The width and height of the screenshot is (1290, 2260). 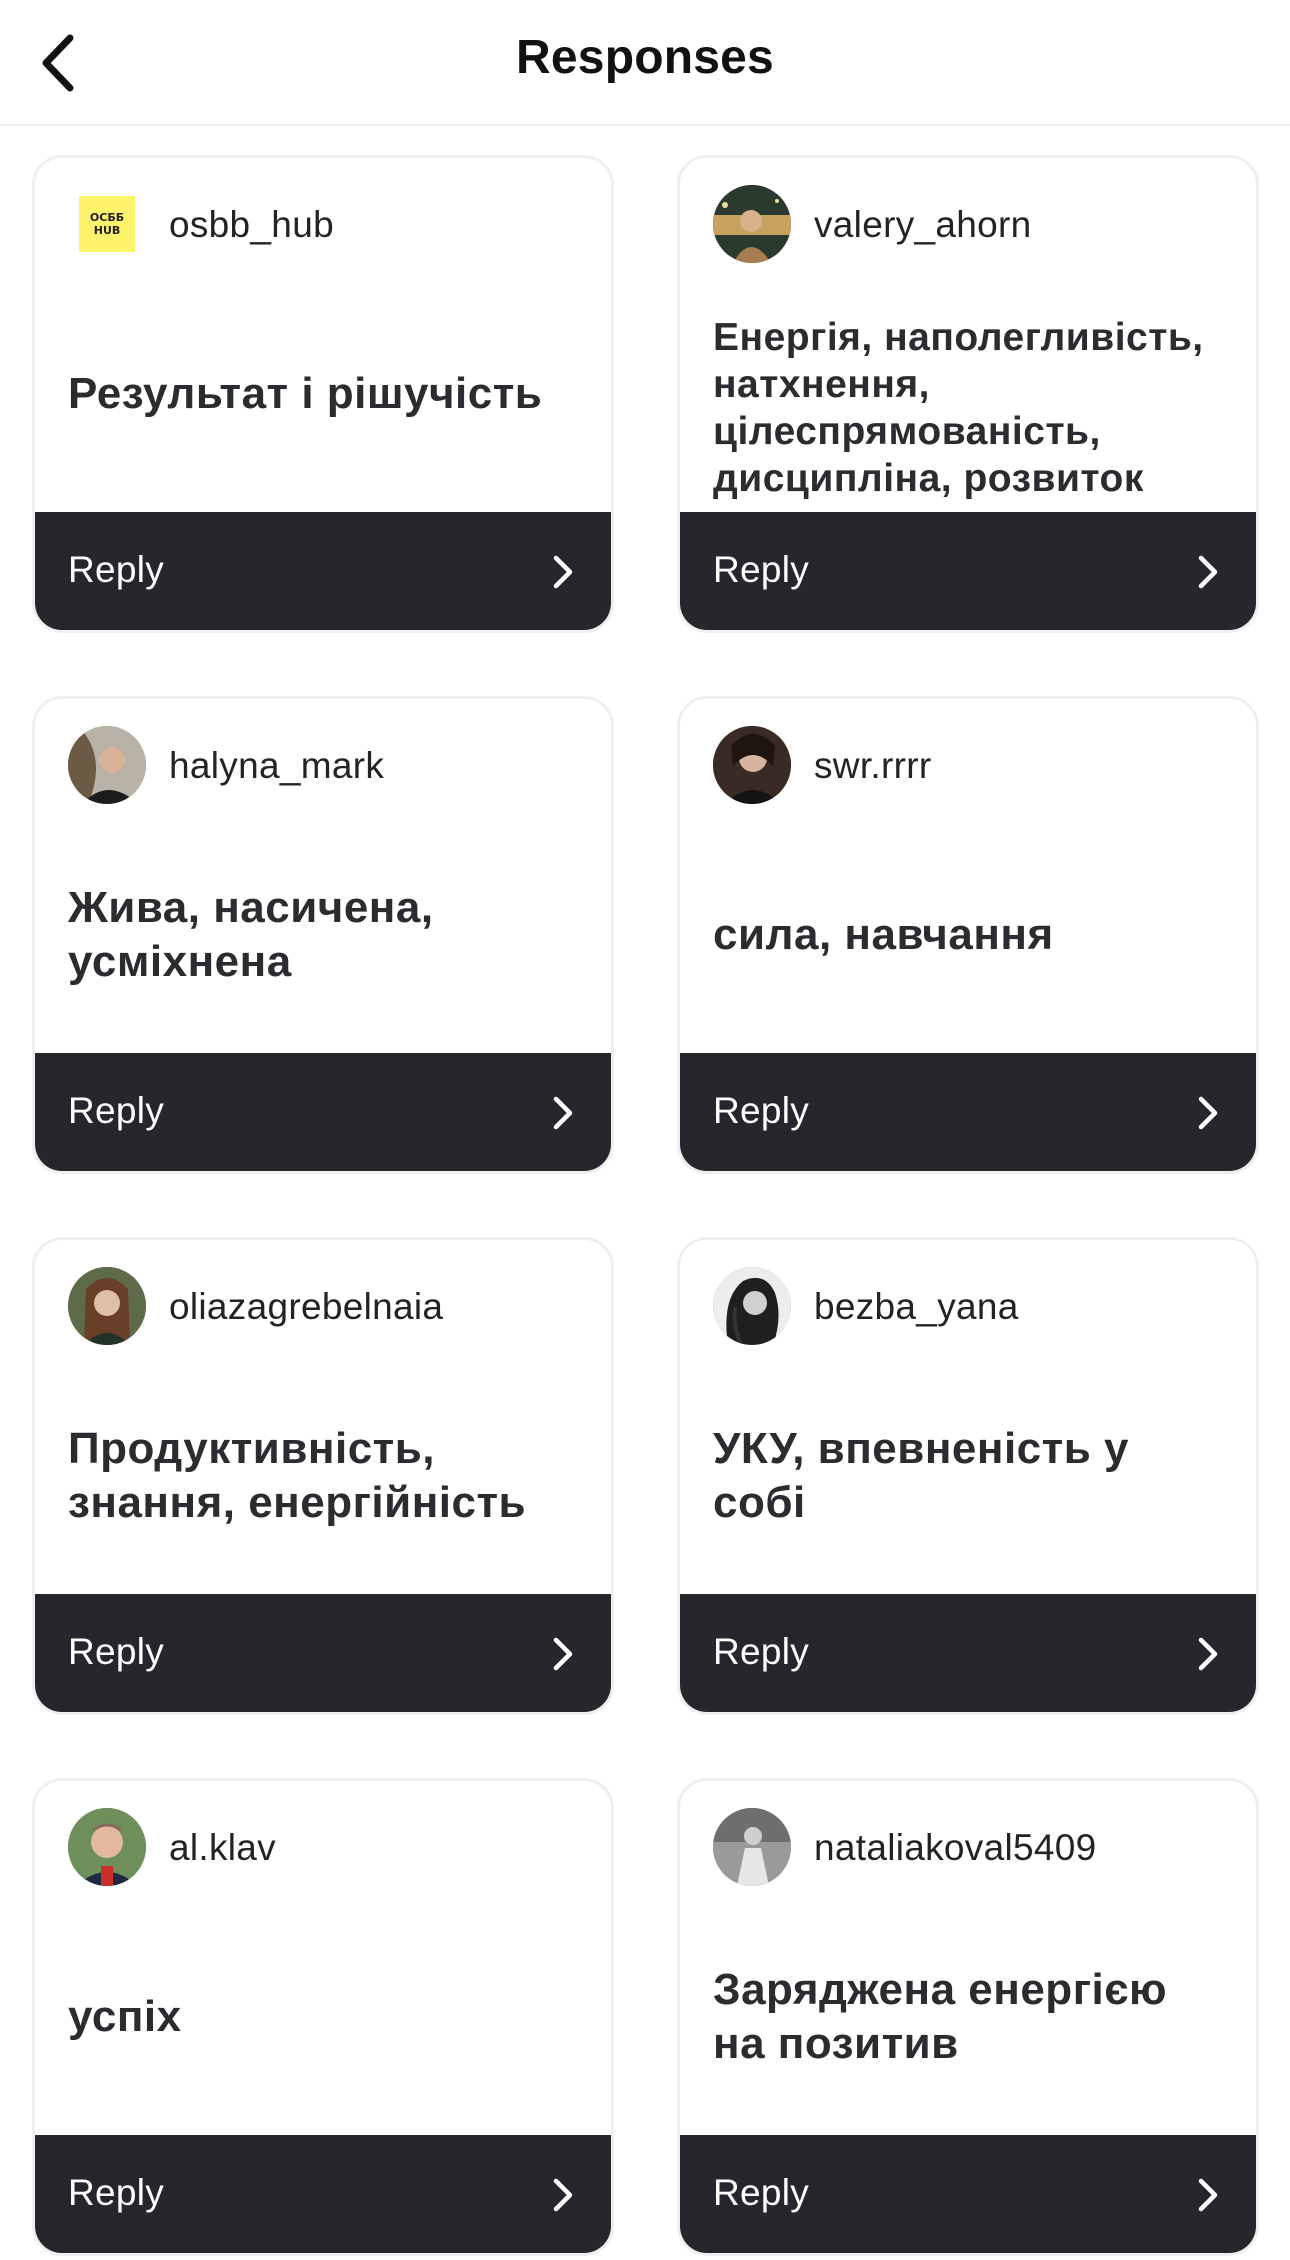 I want to click on answer-area: УКУ, впевненість у собі, so click(x=968, y=1476).